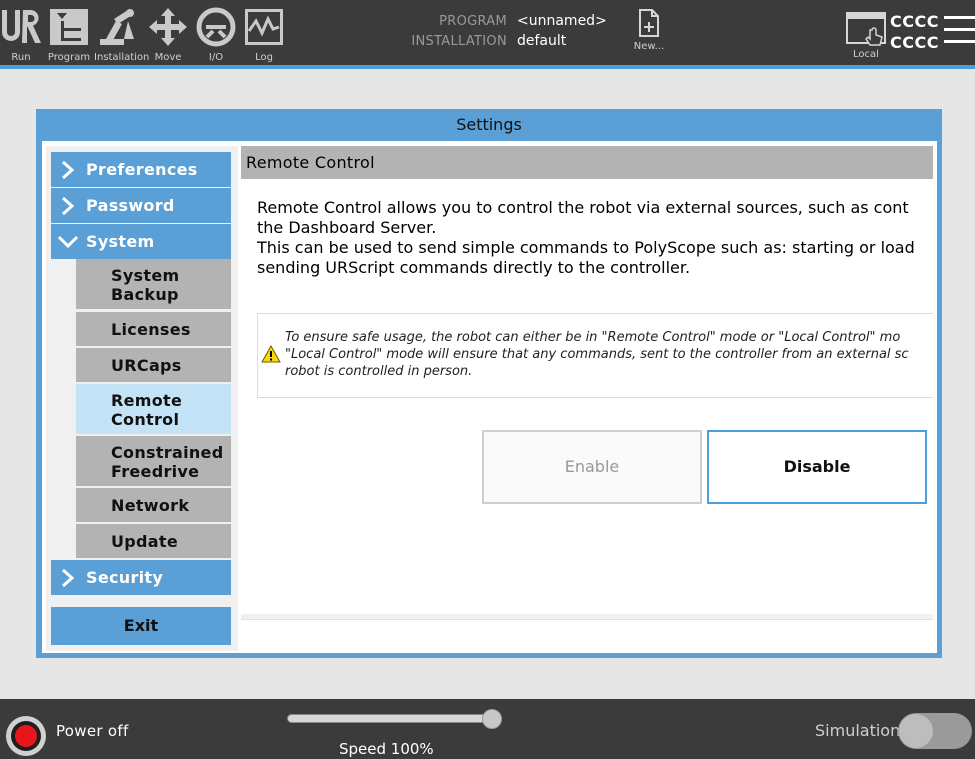 Image resolution: width=975 pixels, height=759 pixels. What do you see at coordinates (167, 452) in the screenshot?
I see `subitem-label-line1: Constrained` at bounding box center [167, 452].